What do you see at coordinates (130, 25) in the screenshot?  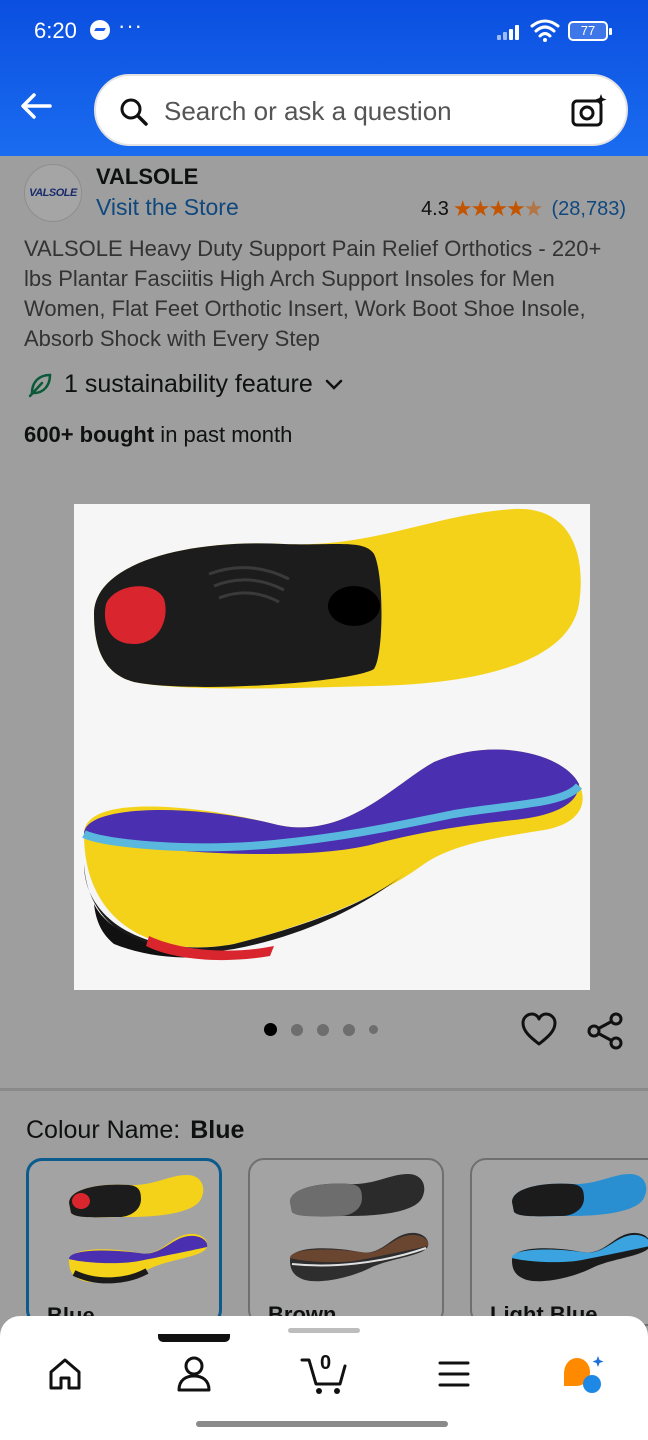 I see `more-notifications-icon: ···` at bounding box center [130, 25].